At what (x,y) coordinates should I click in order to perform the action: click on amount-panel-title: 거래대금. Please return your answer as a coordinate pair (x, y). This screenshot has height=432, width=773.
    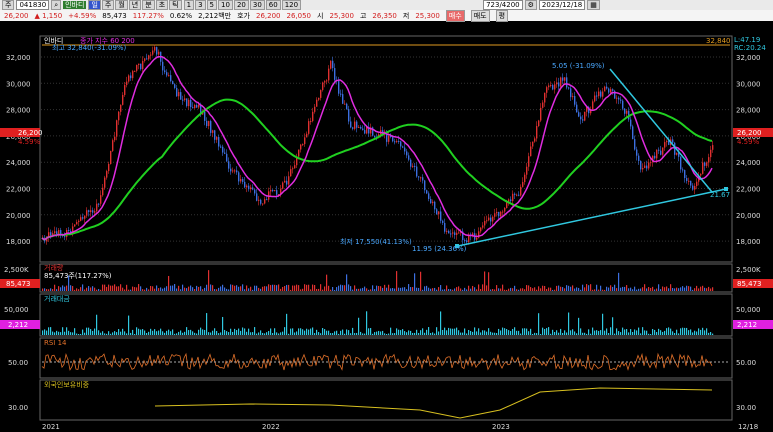
    Looking at the image, I should click on (57, 298).